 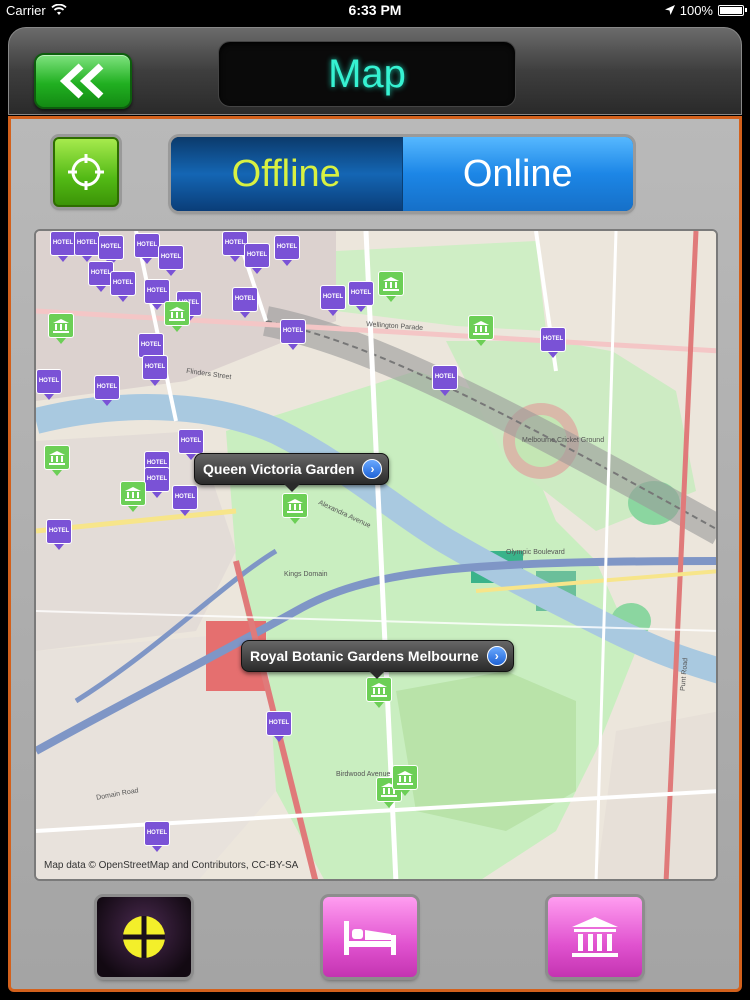 I want to click on locate-me-button, so click(x=86, y=172).